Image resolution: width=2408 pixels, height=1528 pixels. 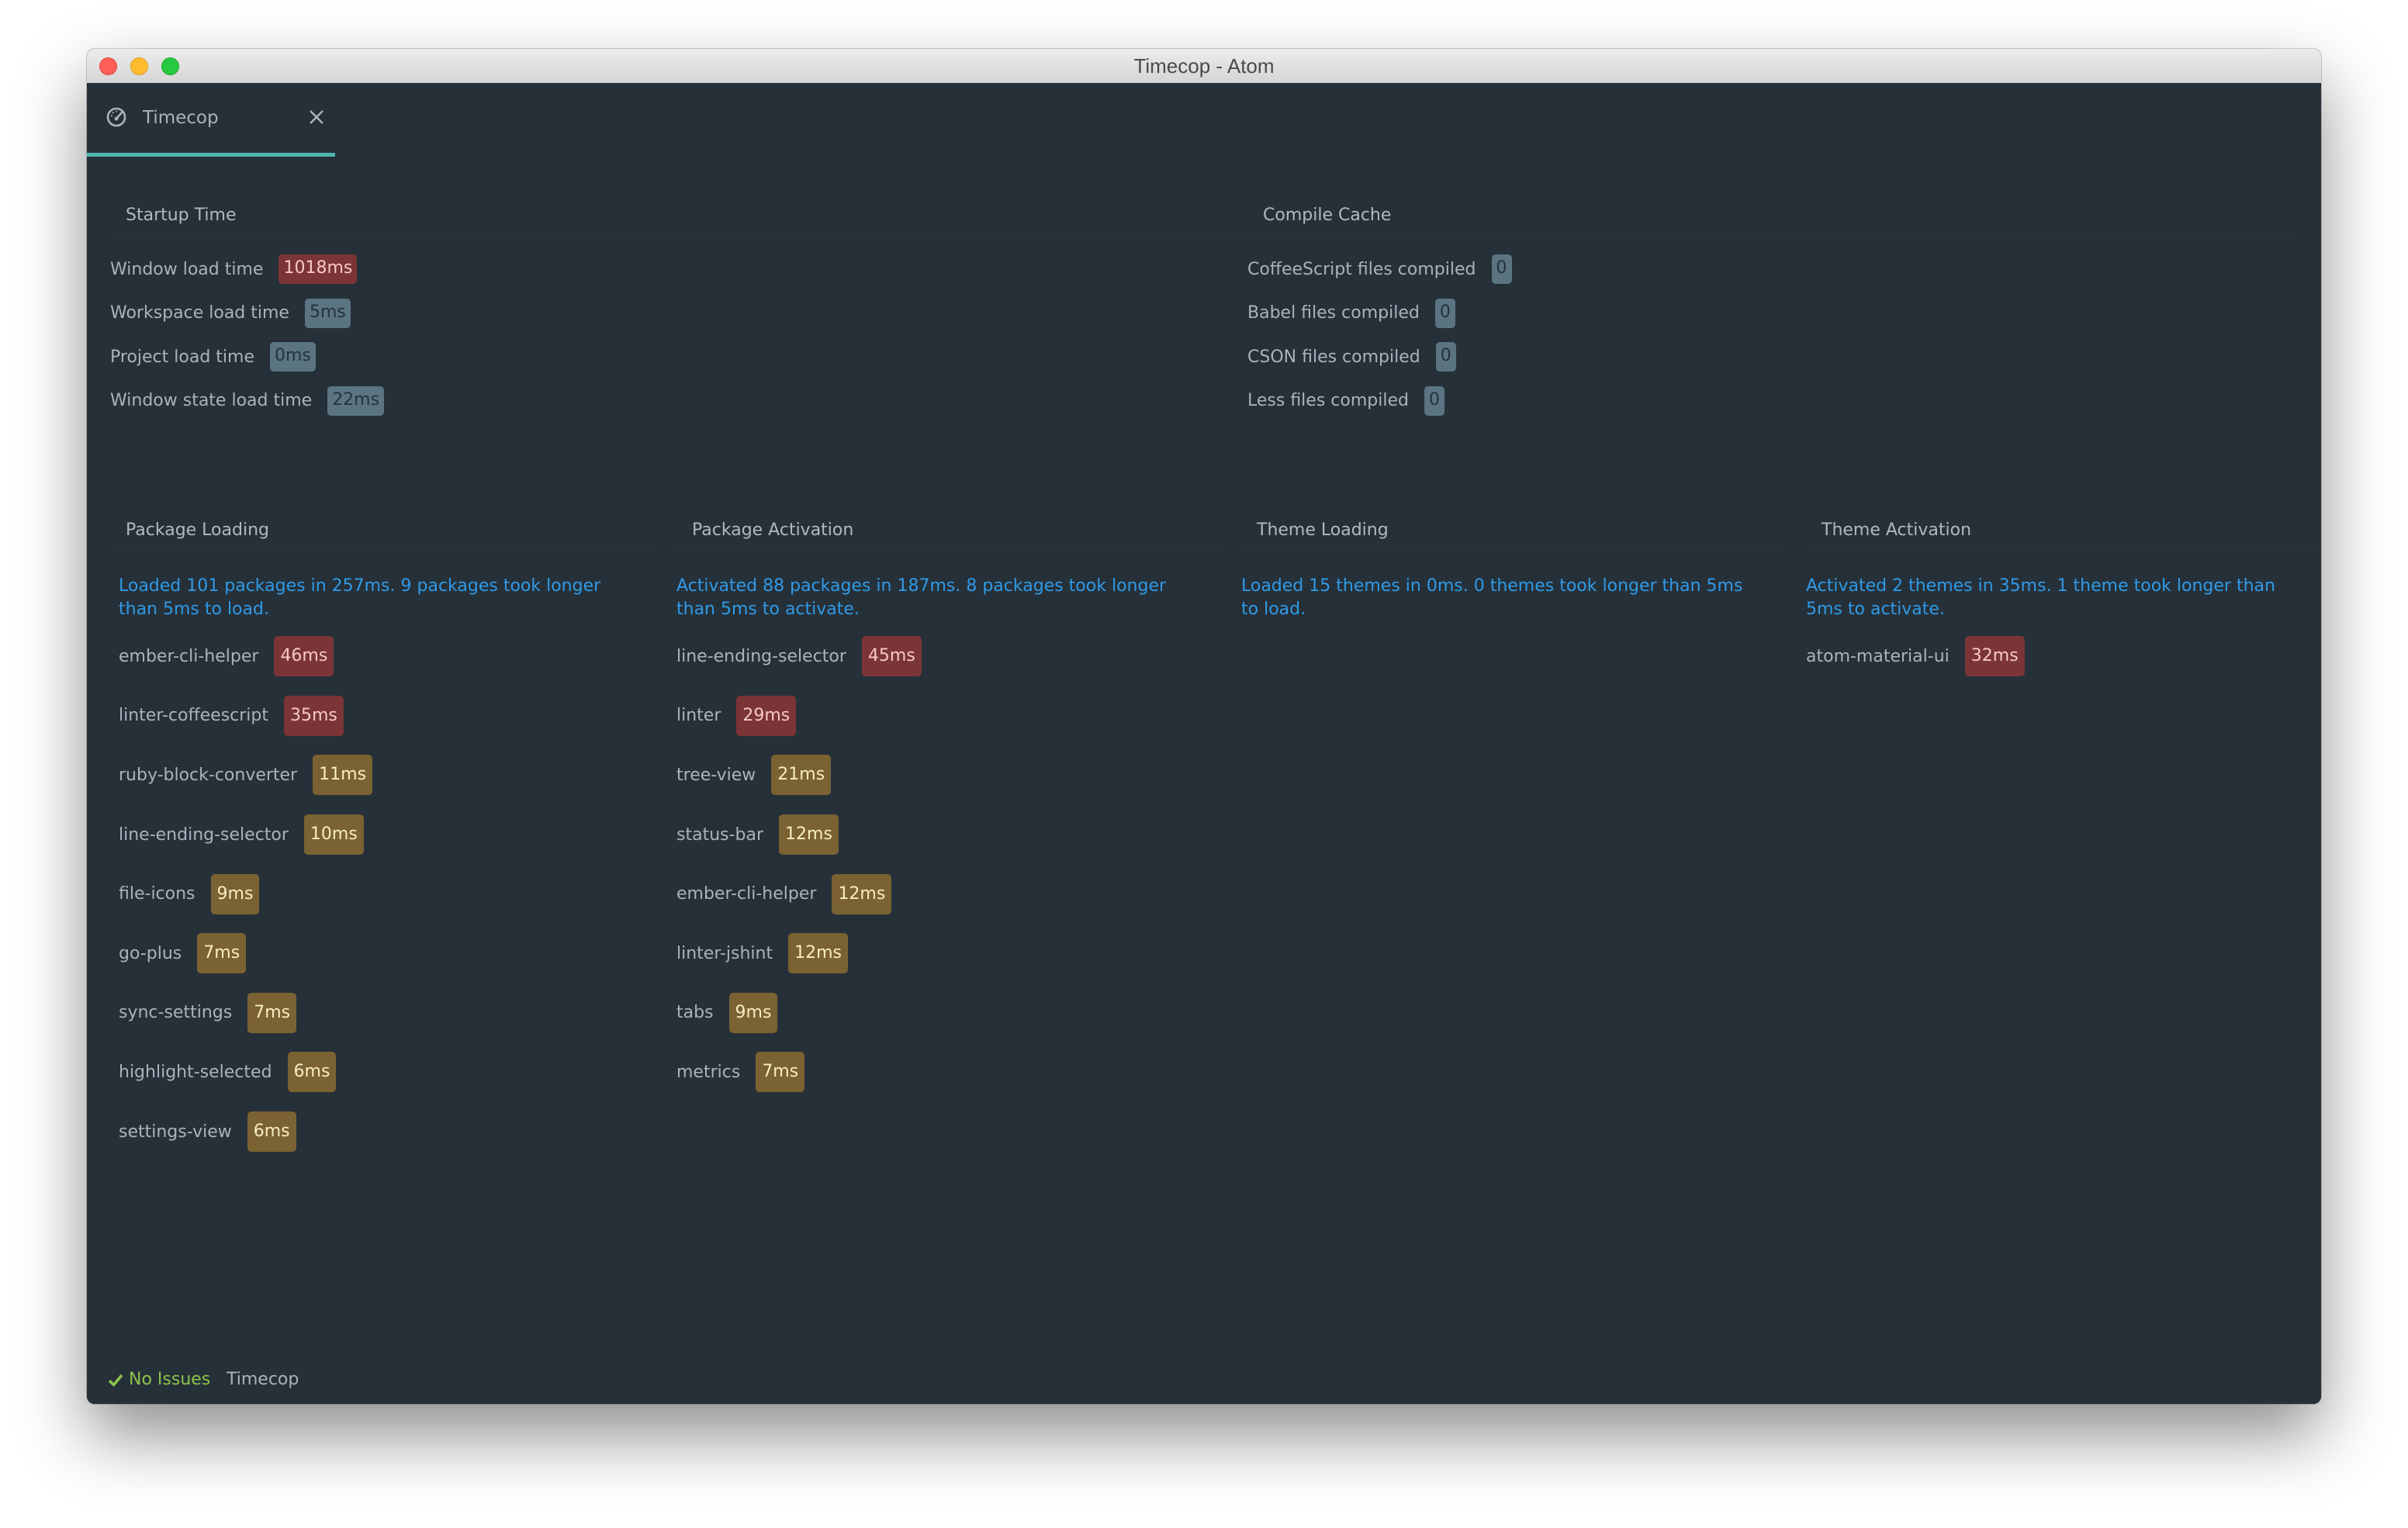 What do you see at coordinates (176, 1013) in the screenshot?
I see `timing-label: sync-settings` at bounding box center [176, 1013].